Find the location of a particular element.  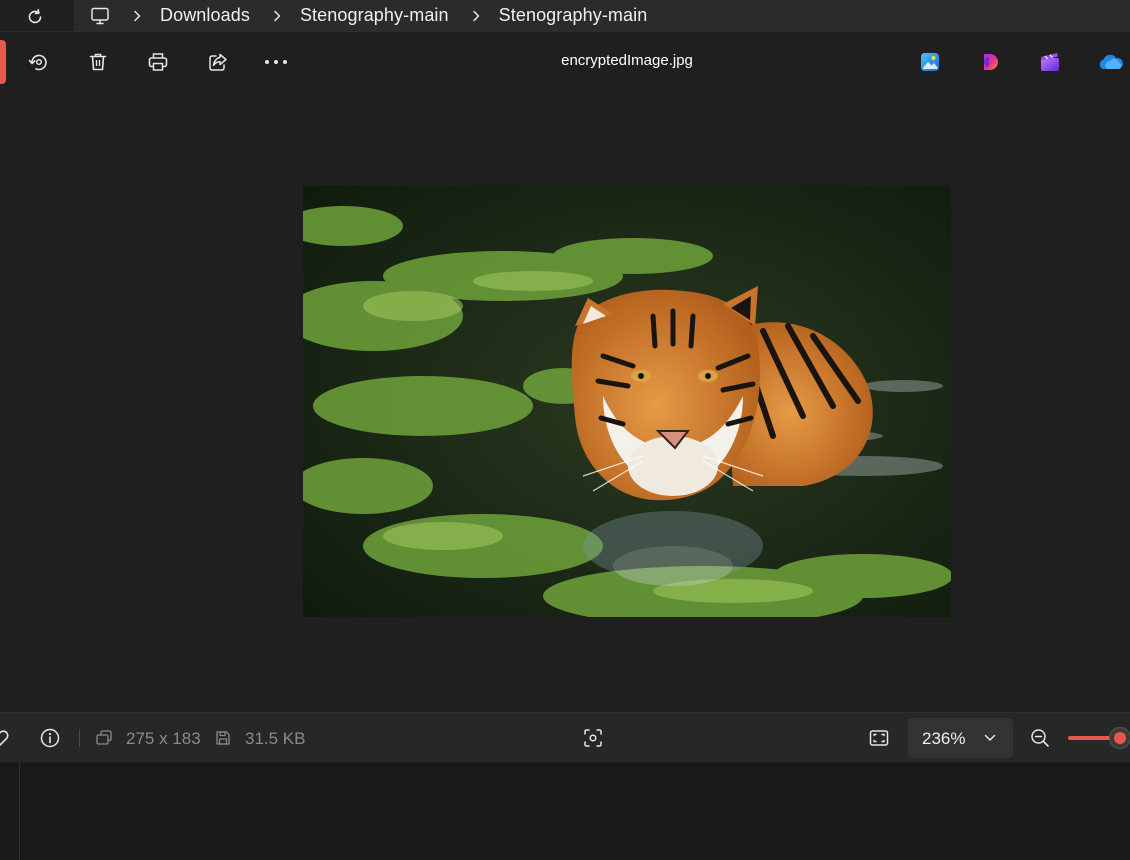

file-size: 31.5 KB is located at coordinates (275, 738).